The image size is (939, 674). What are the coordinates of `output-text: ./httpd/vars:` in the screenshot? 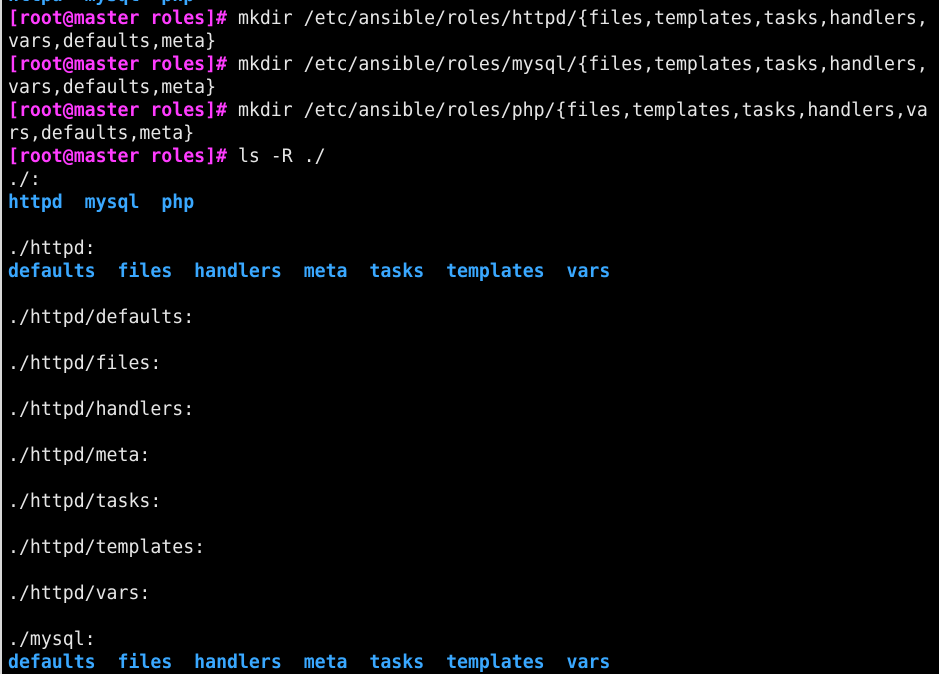 It's located at (79, 593).